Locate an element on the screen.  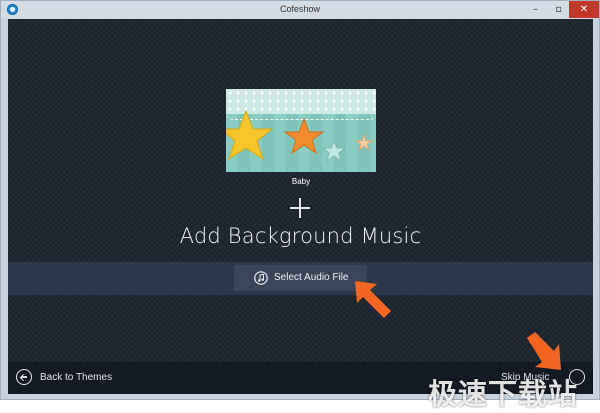
close-button: ✕ is located at coordinates (584, 9).